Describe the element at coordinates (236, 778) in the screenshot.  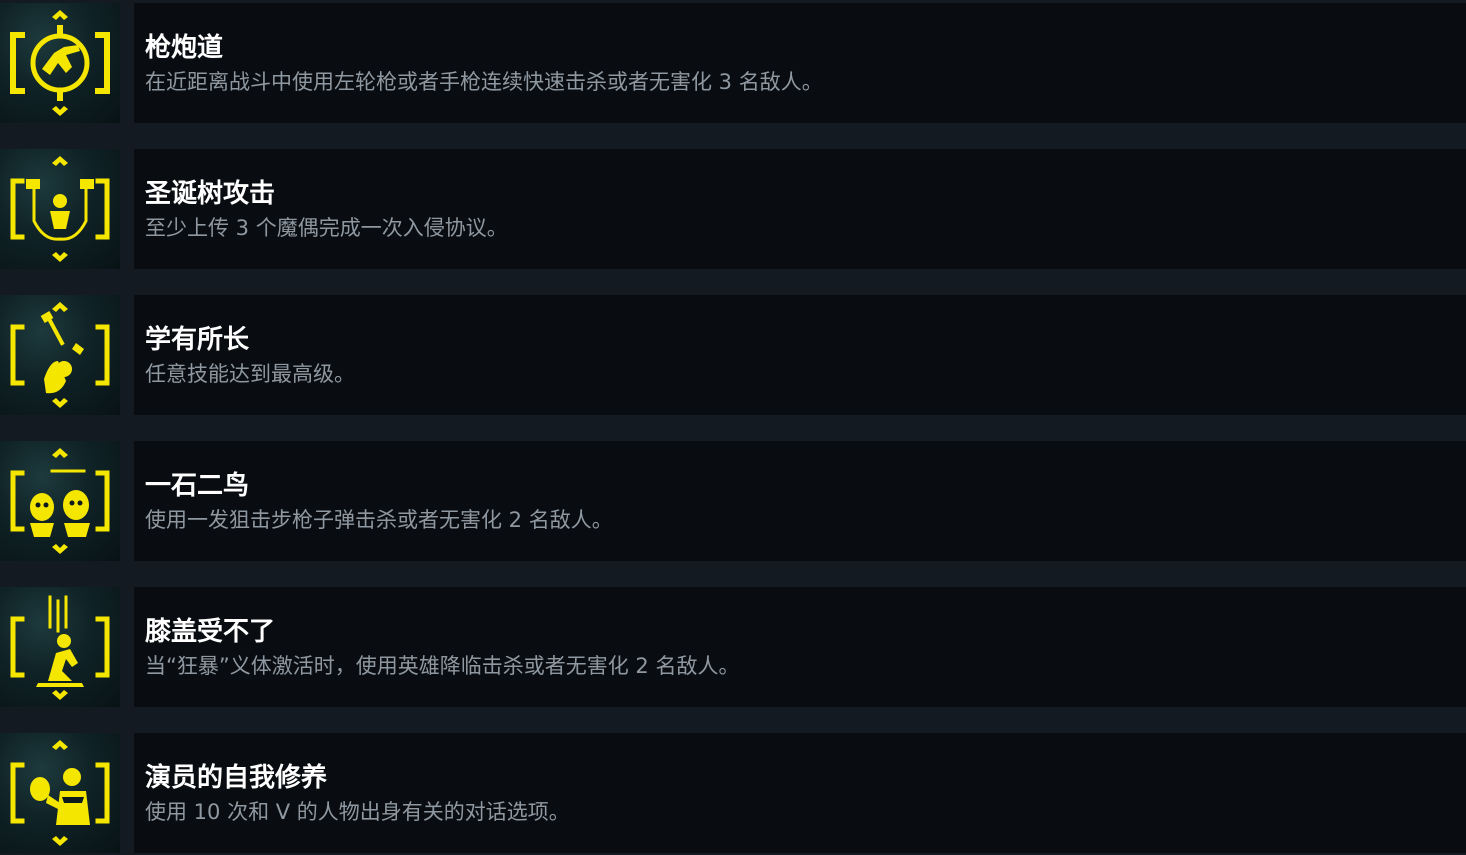
I see `achievement-title: 演员的自我修养` at that location.